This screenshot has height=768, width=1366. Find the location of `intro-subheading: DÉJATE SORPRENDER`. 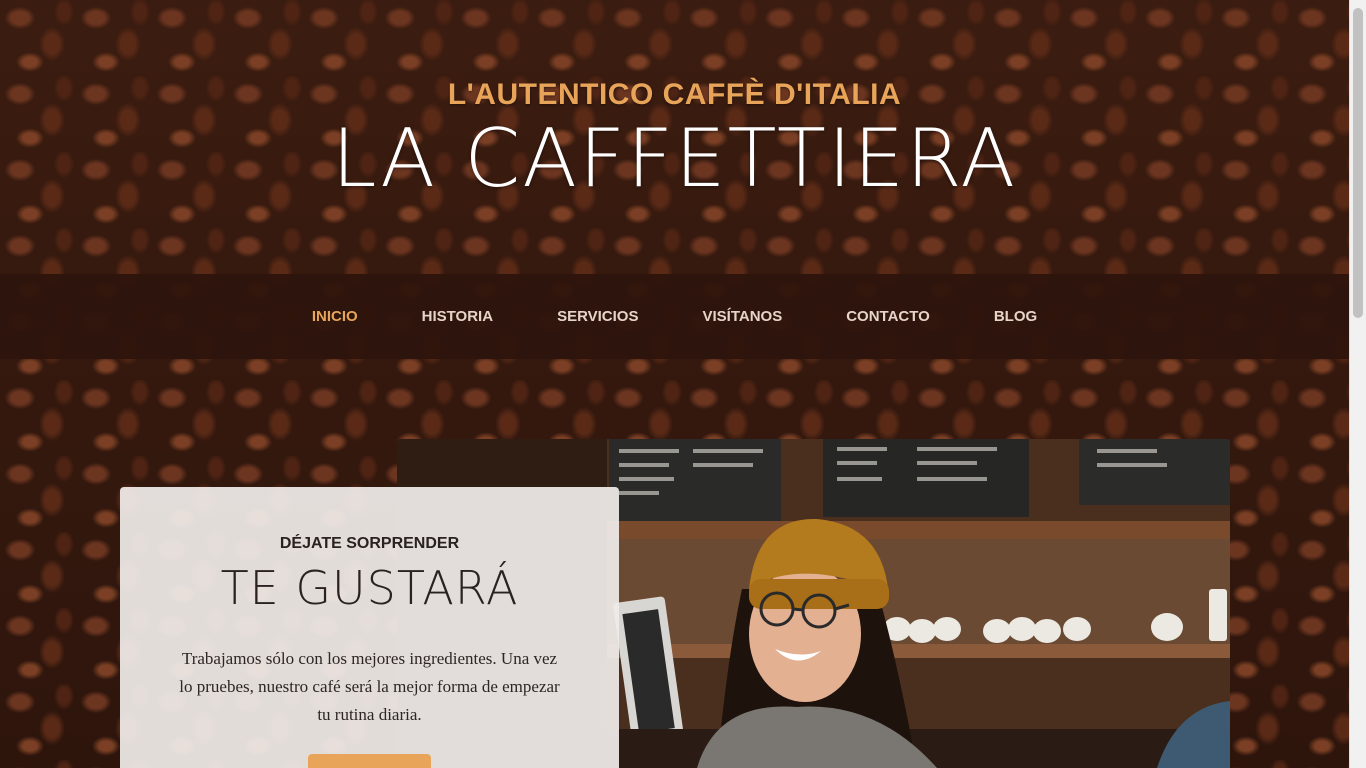

intro-subheading: DÉJATE SORPRENDER is located at coordinates (369, 543).